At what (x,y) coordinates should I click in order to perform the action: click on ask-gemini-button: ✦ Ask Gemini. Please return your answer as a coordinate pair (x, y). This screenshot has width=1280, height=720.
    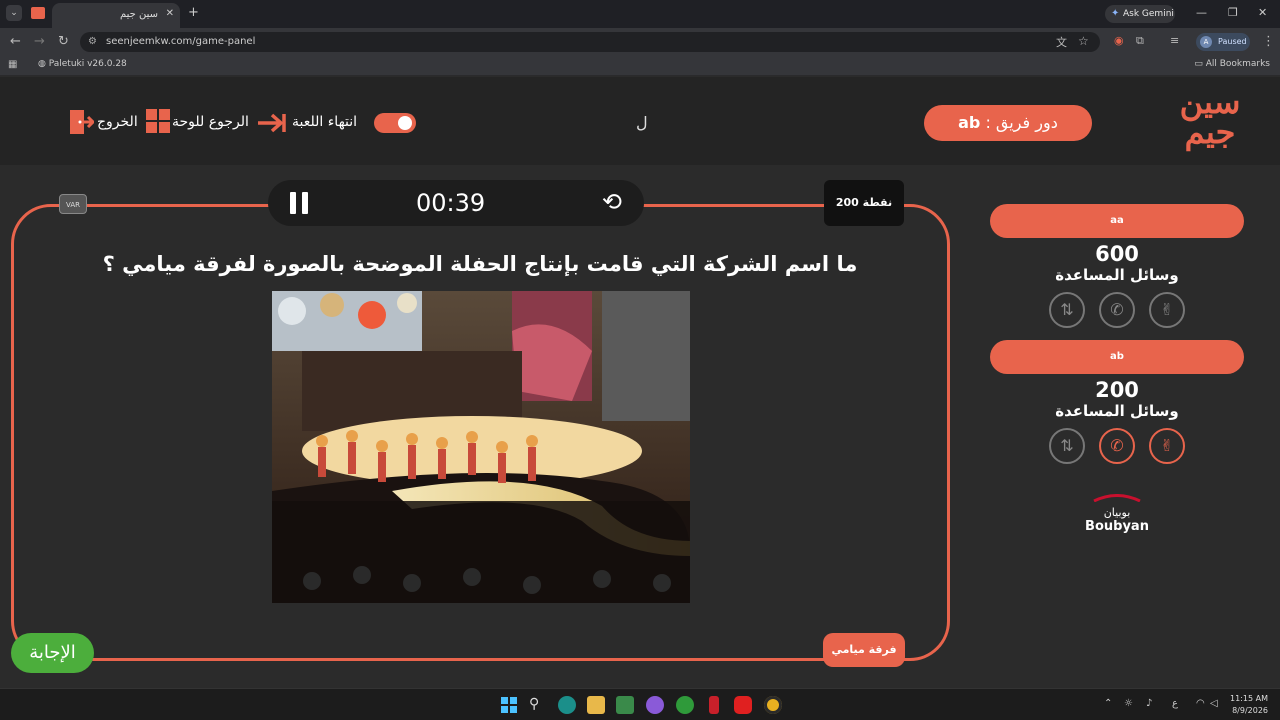
    Looking at the image, I should click on (1140, 14).